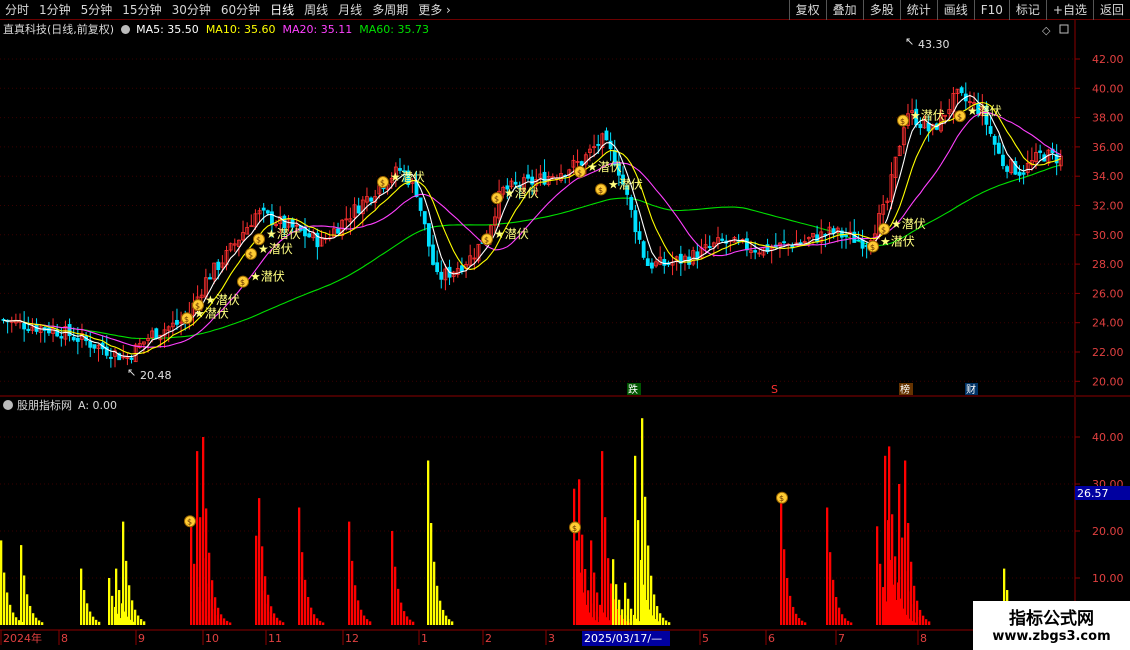 The height and width of the screenshot is (650, 1130). What do you see at coordinates (156, 375) in the screenshot?
I see `low-price-label: 20.48` at bounding box center [156, 375].